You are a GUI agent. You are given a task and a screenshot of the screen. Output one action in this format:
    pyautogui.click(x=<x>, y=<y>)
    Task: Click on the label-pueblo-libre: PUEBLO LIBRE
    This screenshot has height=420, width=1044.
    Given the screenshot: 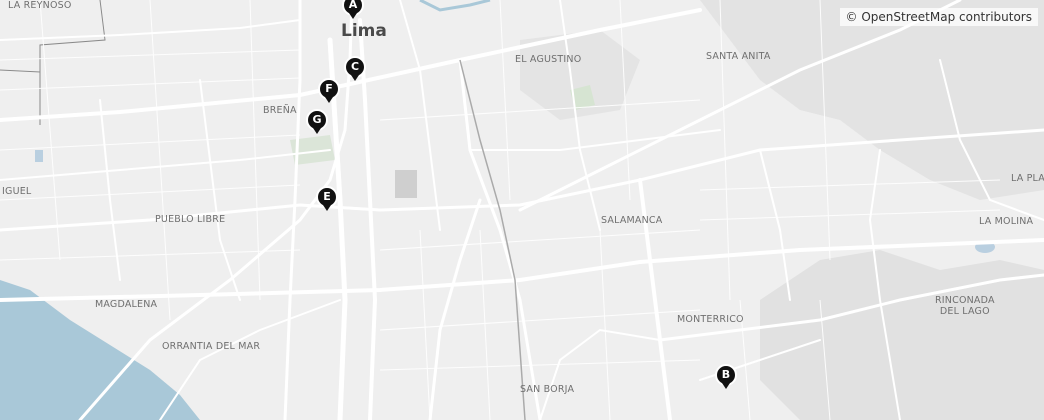 What is the action you would take?
    pyautogui.click(x=190, y=219)
    